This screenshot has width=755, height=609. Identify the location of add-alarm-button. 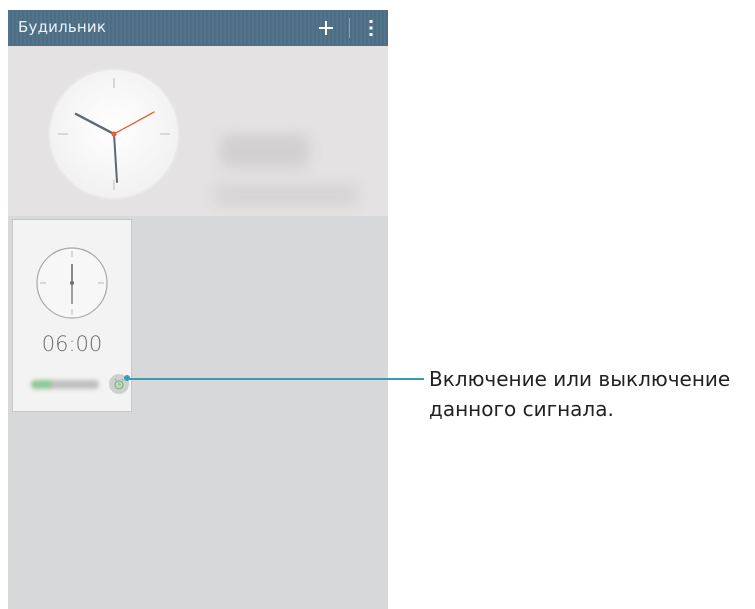
(326, 28).